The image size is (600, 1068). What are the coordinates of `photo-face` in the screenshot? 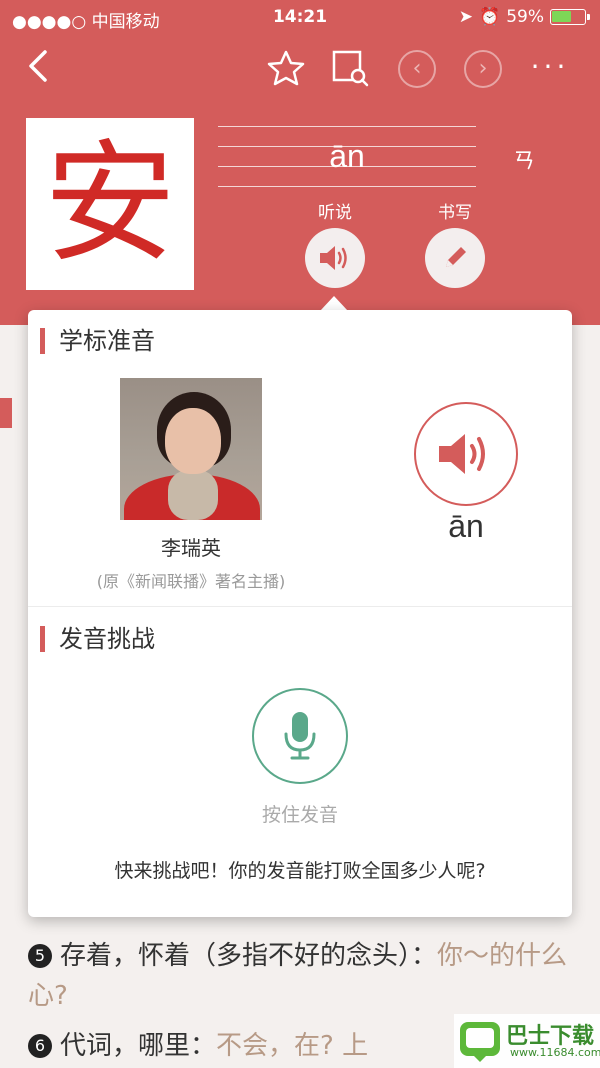 It's located at (193, 441).